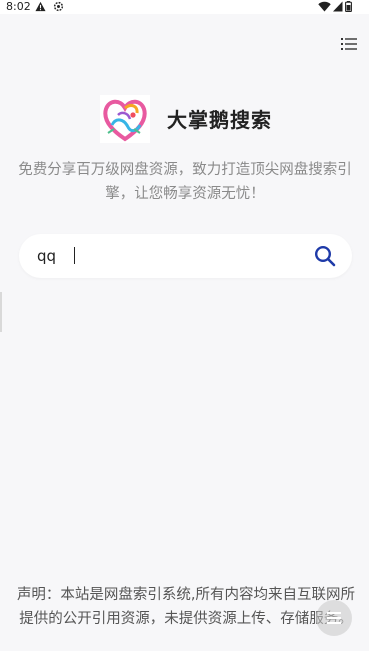 This screenshot has width=369, height=651. What do you see at coordinates (348, 6) in the screenshot?
I see `battery-icon` at bounding box center [348, 6].